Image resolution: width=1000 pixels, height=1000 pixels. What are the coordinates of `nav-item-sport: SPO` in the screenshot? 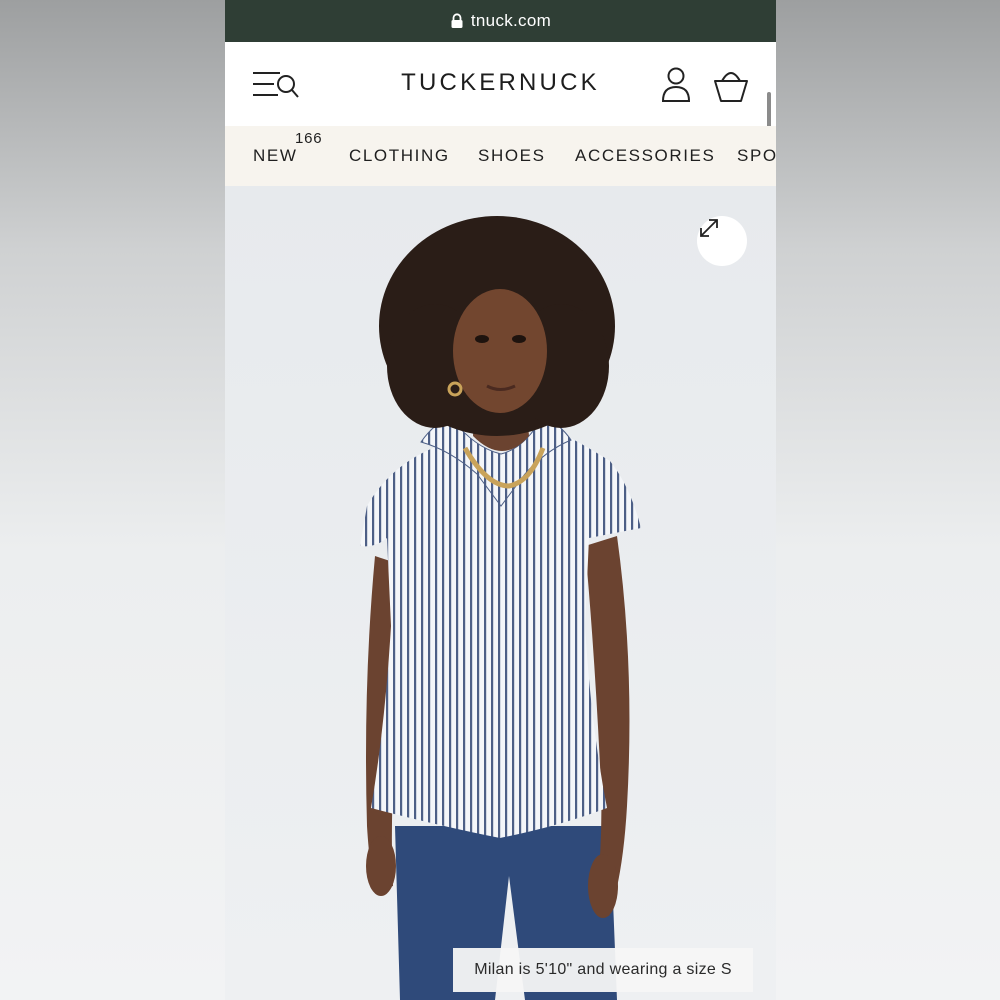 It's located at (756, 156).